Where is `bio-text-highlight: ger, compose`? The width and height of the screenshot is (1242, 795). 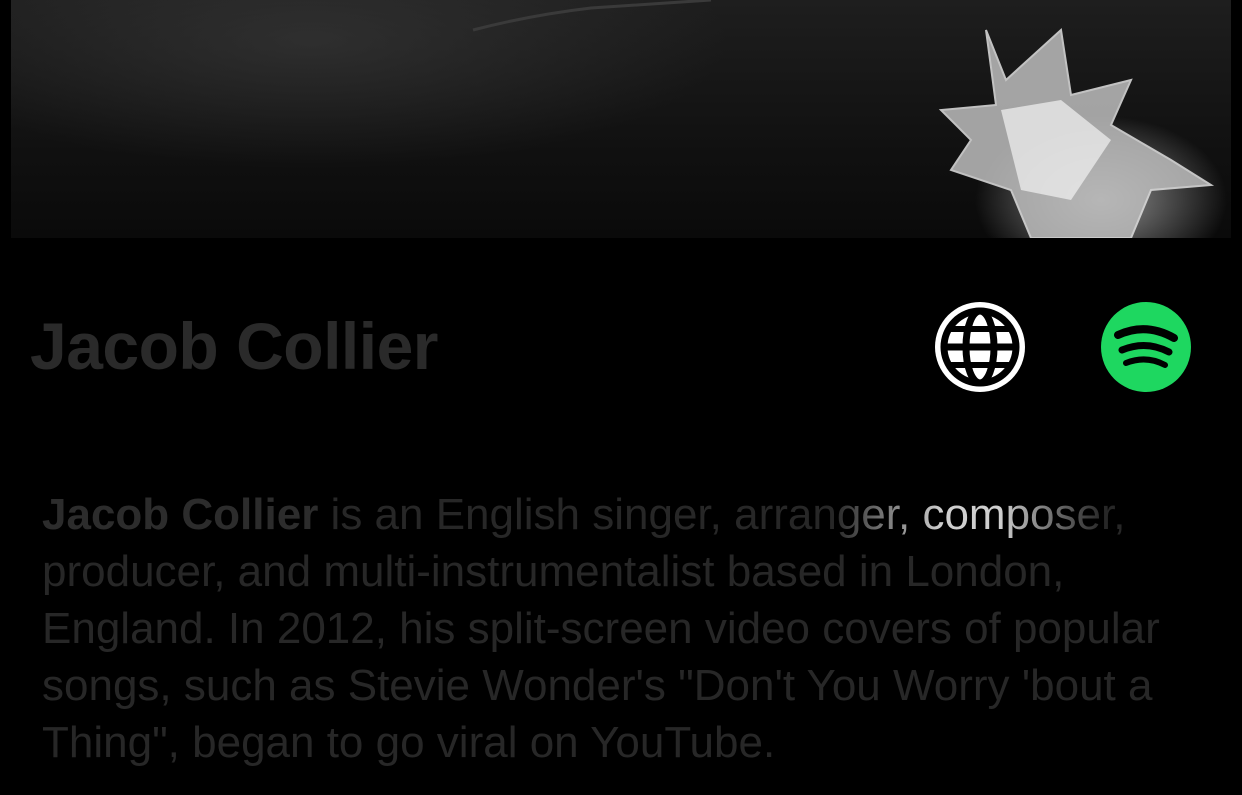
bio-text-highlight: ger, compose is located at coordinates (968, 514).